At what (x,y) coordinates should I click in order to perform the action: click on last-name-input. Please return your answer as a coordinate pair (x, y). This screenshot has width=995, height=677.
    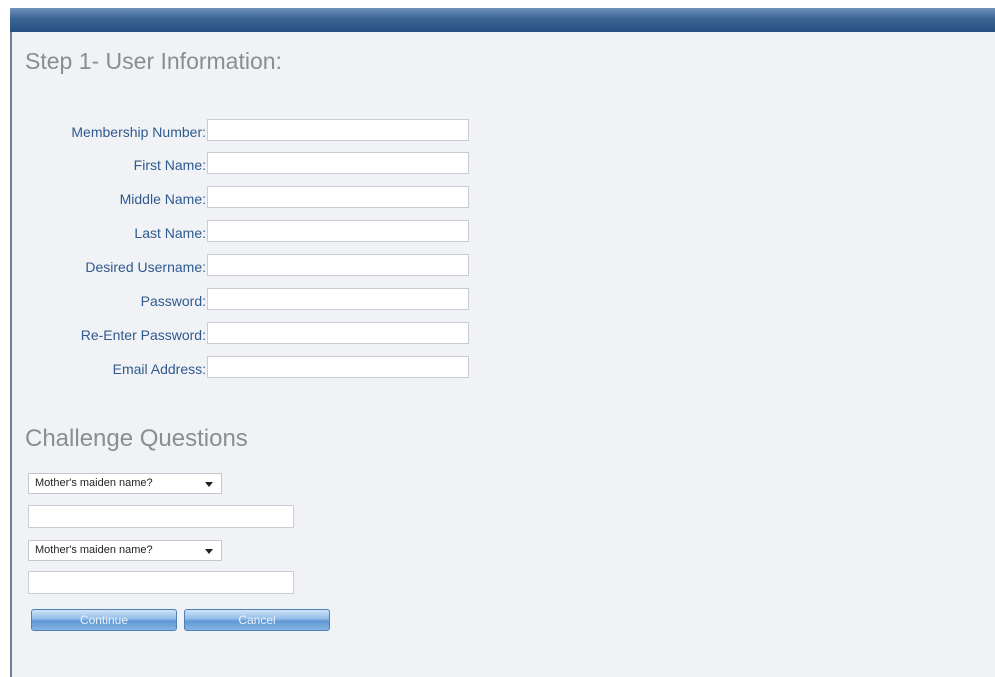
    Looking at the image, I should click on (338, 231).